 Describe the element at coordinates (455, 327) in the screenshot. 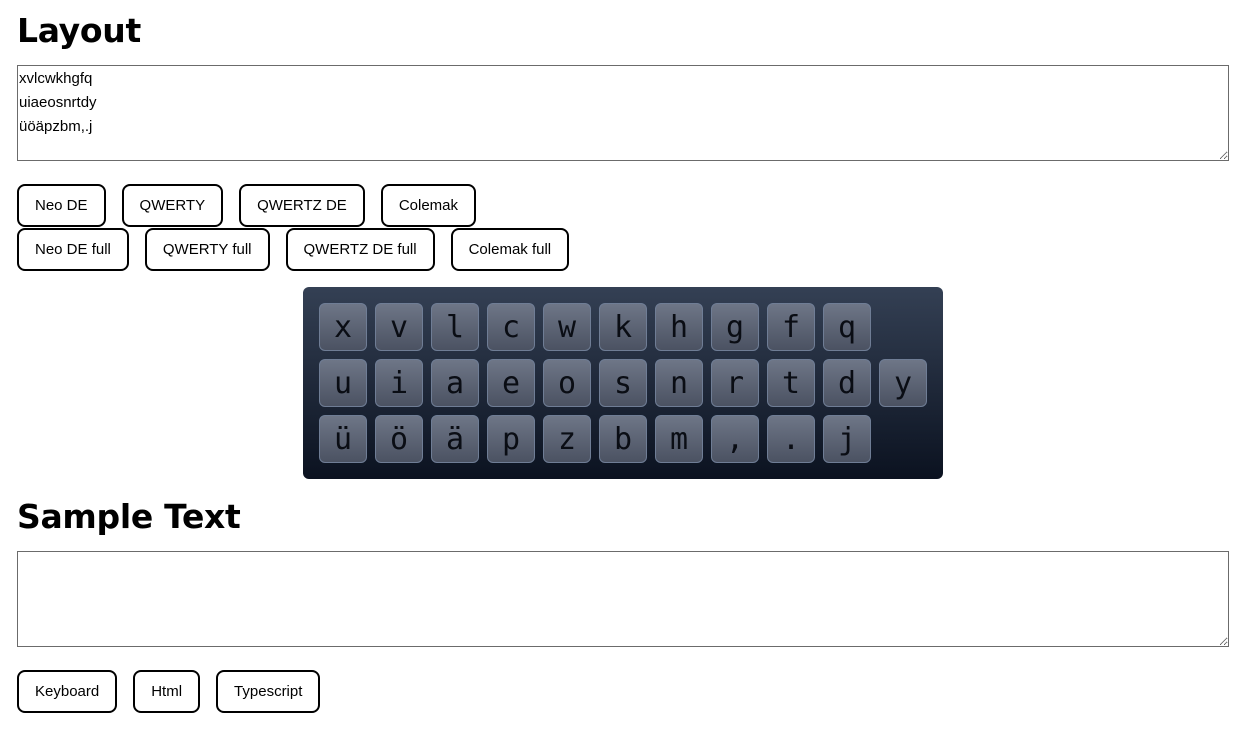

I see `keyboard-key: l` at that location.